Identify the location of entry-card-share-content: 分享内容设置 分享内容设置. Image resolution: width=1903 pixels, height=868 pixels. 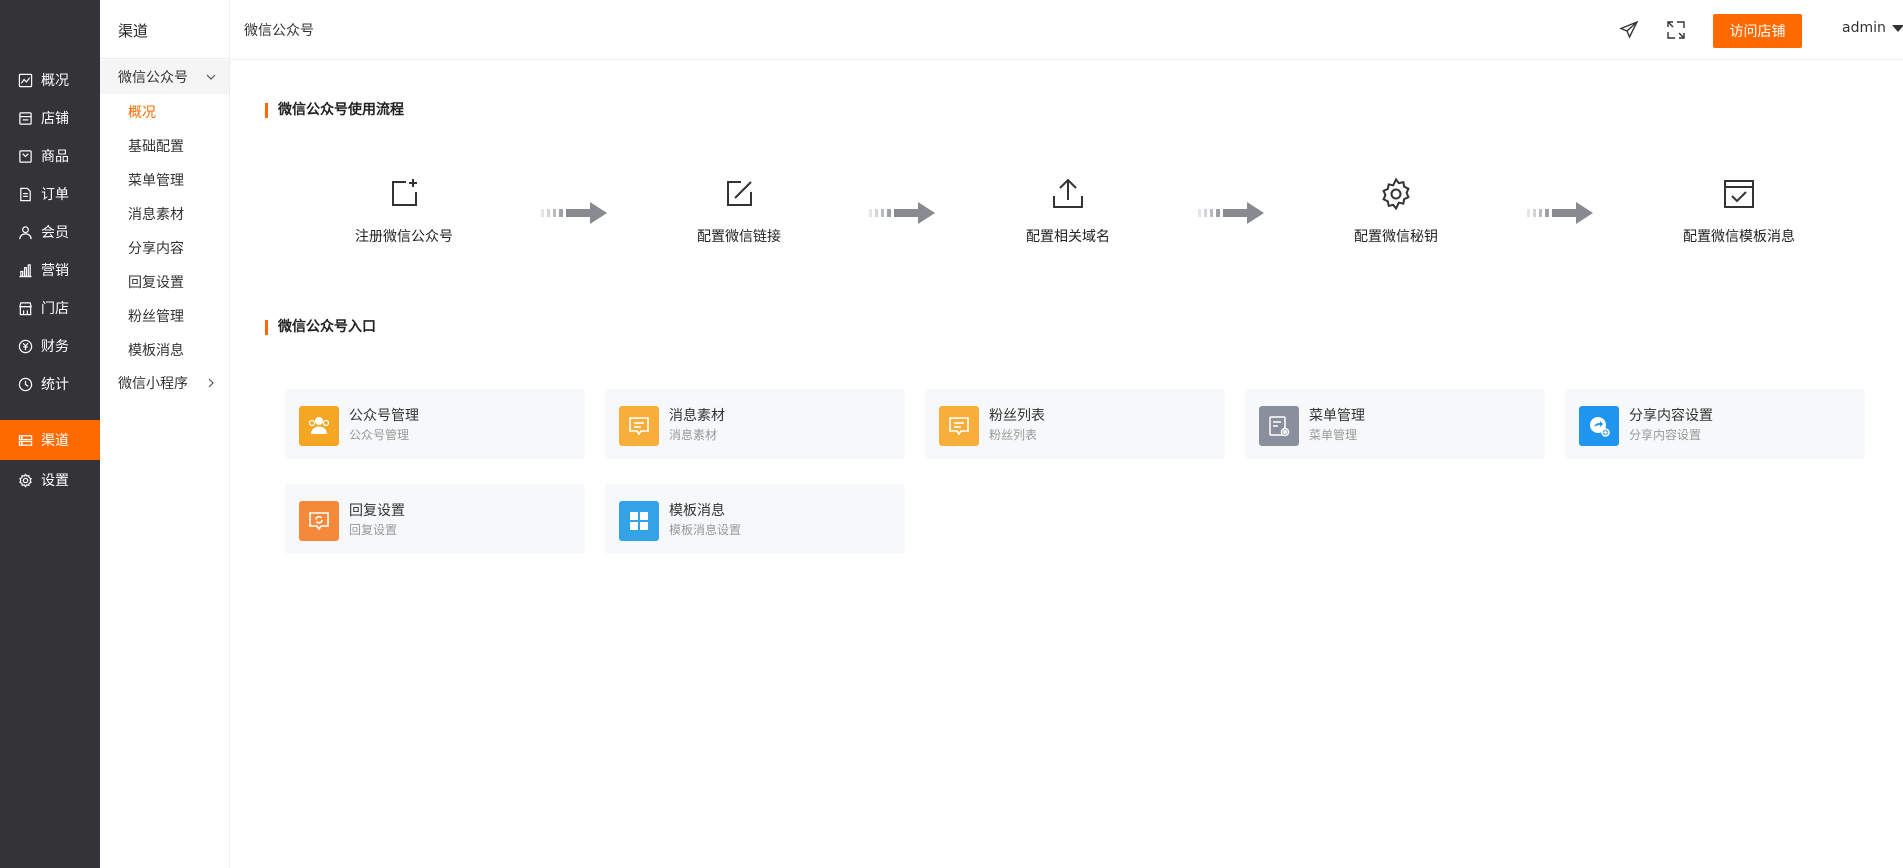
(1715, 424).